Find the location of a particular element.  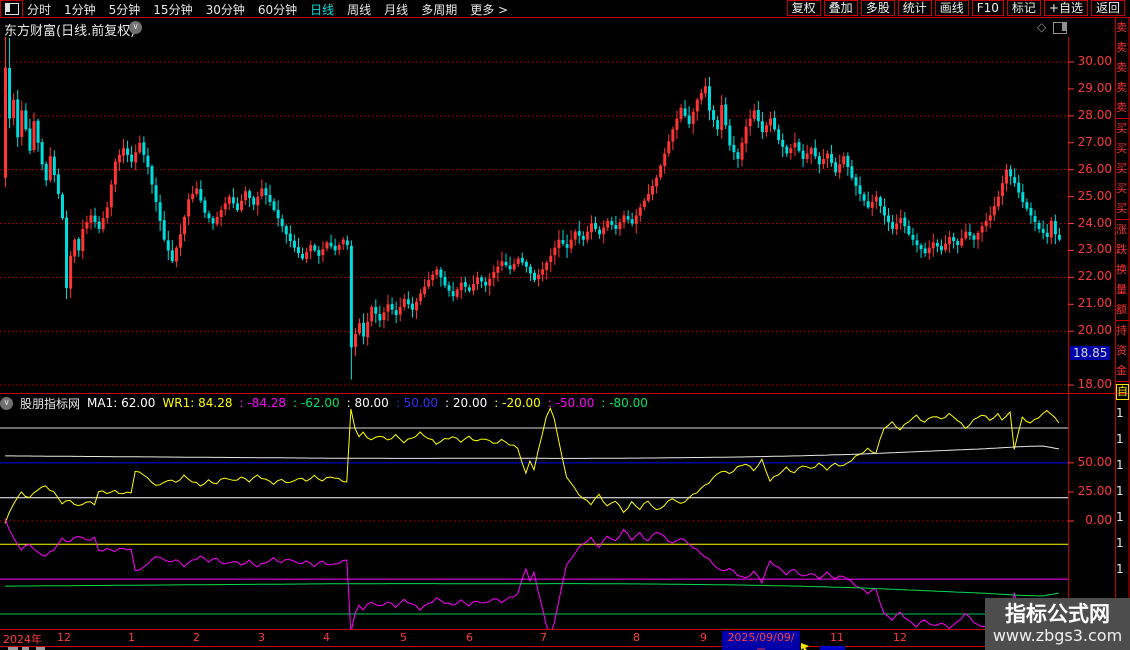

period-item-1分钟: 1分钟 is located at coordinates (80, 9).